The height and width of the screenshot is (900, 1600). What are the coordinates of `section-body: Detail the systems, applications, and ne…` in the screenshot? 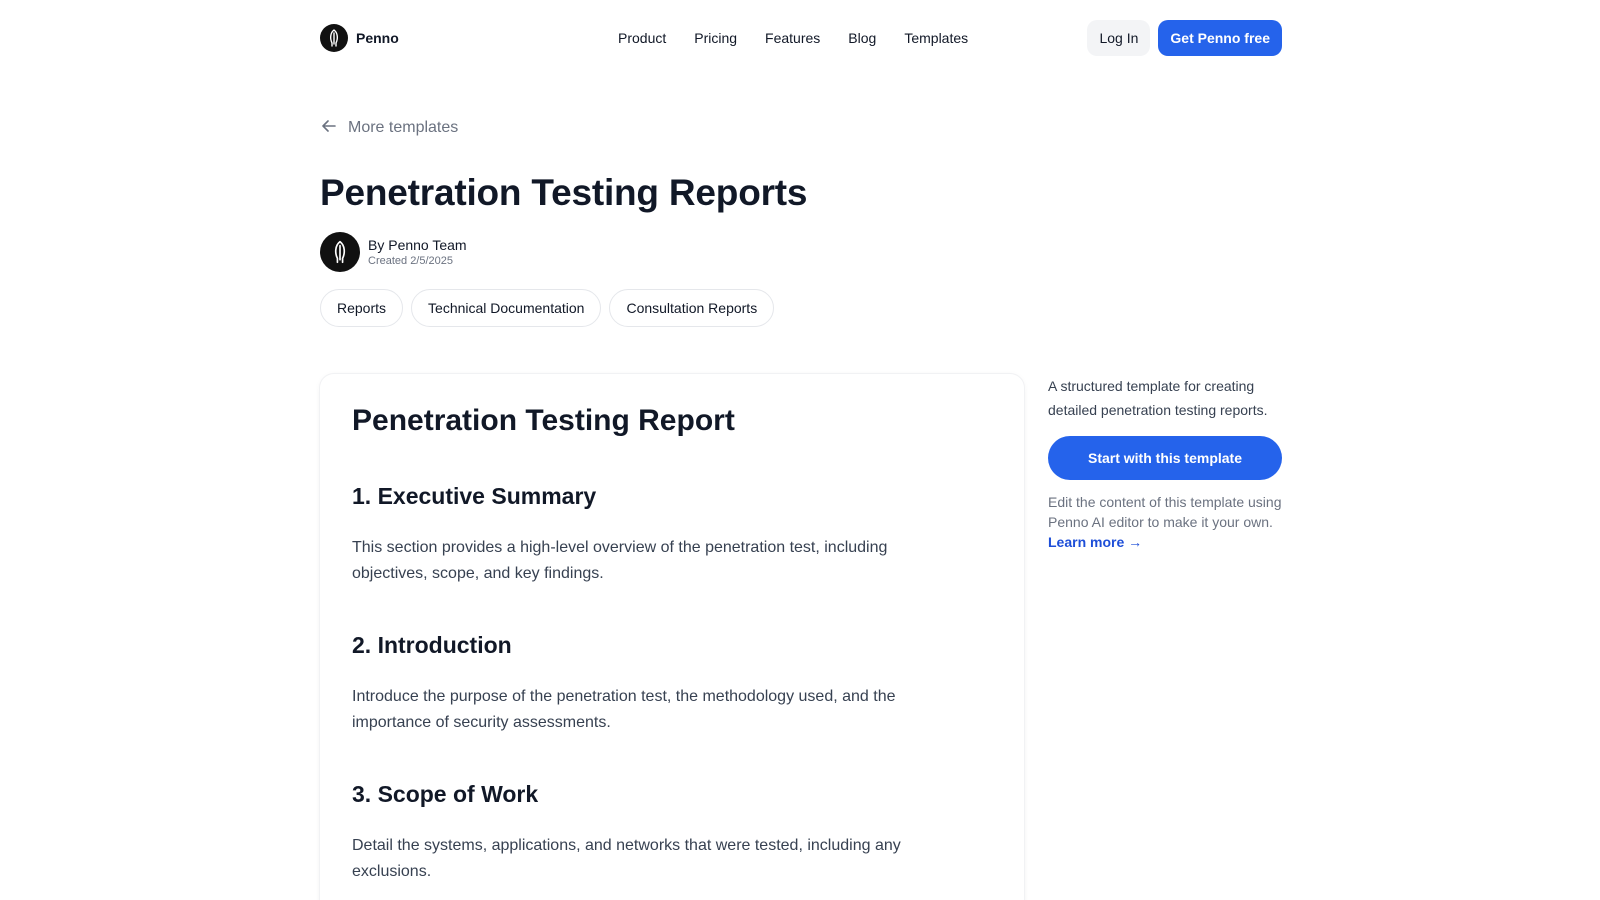 It's located at (626, 858).